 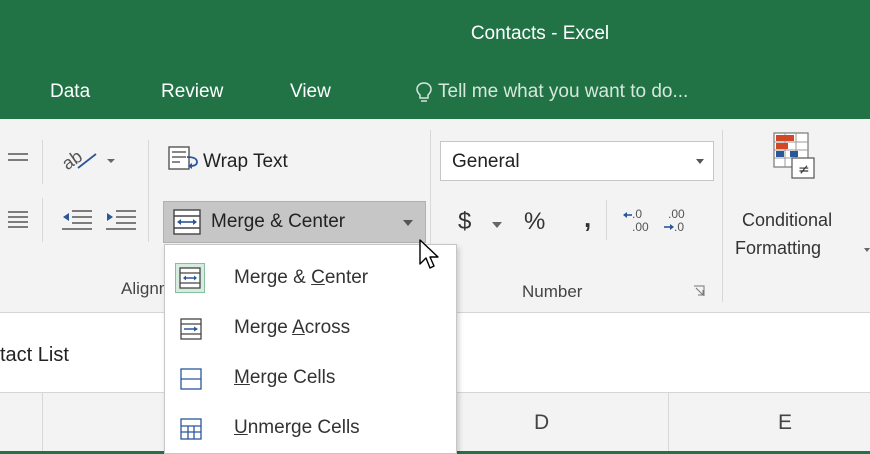 What do you see at coordinates (794, 155) in the screenshot?
I see `conditional-formatting-icon: ≠` at bounding box center [794, 155].